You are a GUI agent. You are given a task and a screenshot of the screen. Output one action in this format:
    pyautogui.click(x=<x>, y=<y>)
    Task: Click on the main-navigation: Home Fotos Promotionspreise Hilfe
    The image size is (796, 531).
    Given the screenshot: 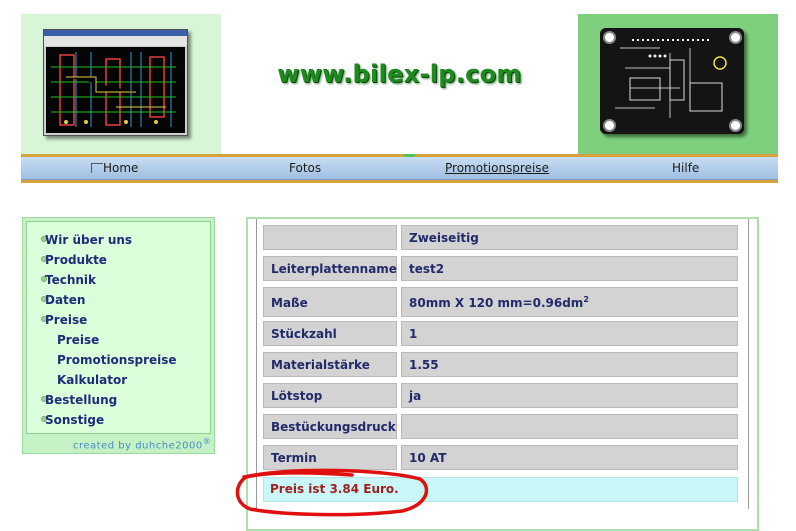 What is the action you would take?
    pyautogui.click(x=399, y=168)
    